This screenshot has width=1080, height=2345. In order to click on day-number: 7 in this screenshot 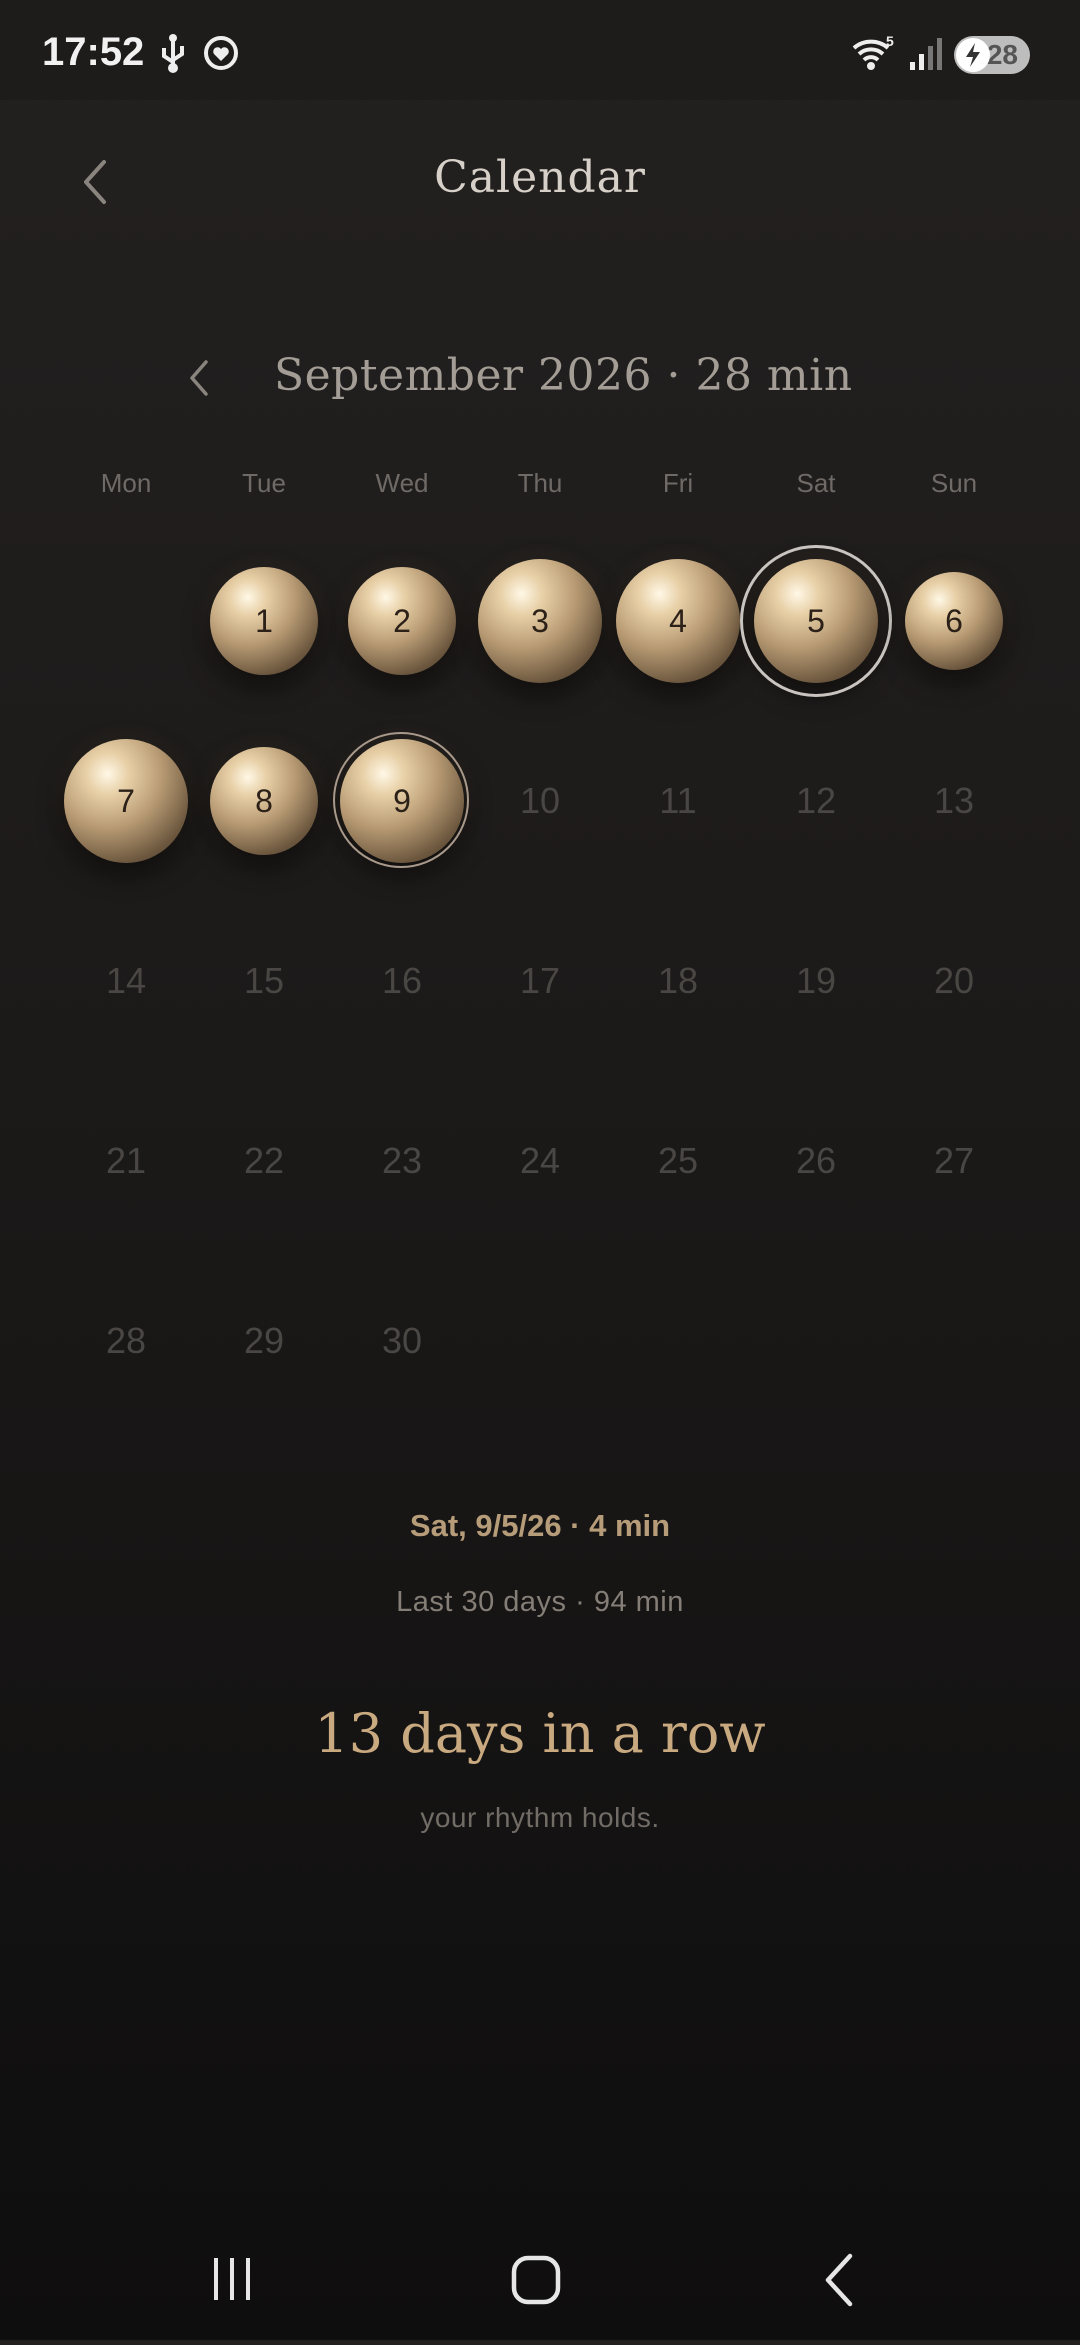, I will do `click(126, 800)`.